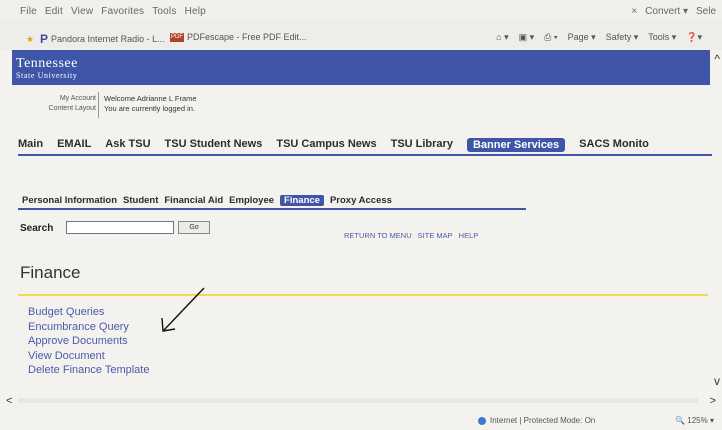  I want to click on safety-menu: Safety ▾, so click(622, 37).